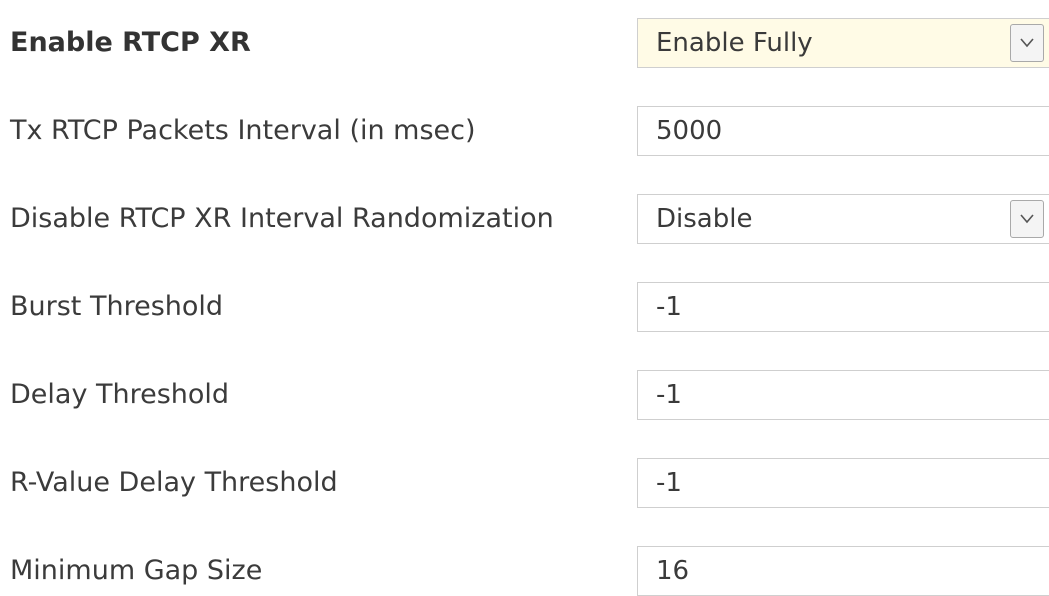 Image resolution: width=1049 pixels, height=596 pixels. Describe the element at coordinates (689, 131) in the screenshot. I see `tx-rtcp-interval-value: 5000` at that location.